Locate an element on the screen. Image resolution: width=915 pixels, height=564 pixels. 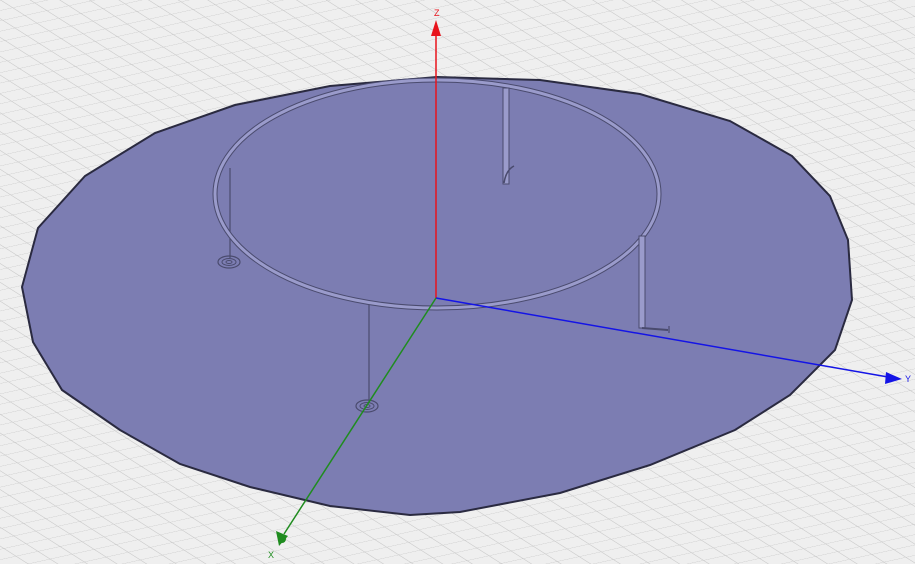
x-axis-label: X is located at coordinates (271, 555).